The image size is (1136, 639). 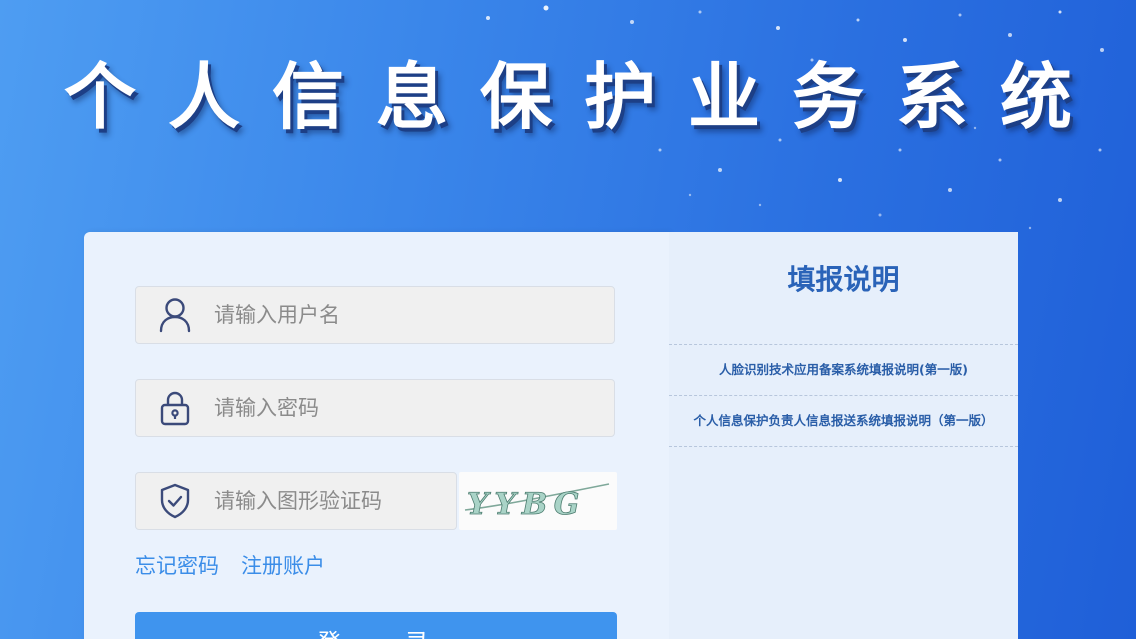 I want to click on password-field-wrapper, so click(x=375, y=408).